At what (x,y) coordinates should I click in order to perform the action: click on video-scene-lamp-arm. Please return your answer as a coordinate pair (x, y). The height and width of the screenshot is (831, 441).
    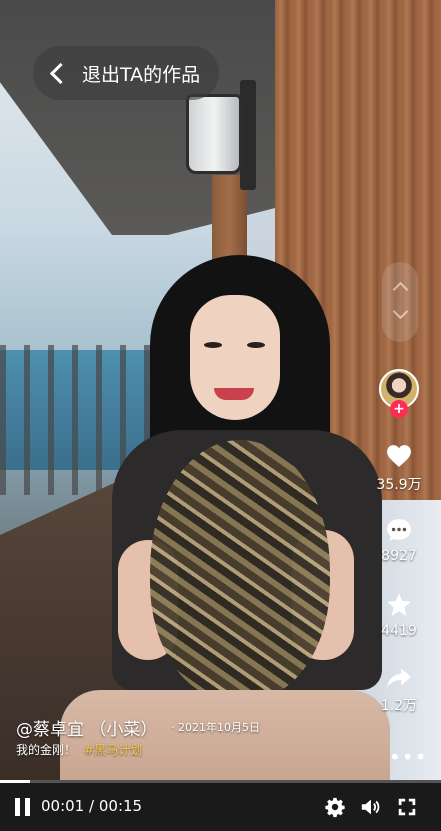
    Looking at the image, I should click on (248, 135).